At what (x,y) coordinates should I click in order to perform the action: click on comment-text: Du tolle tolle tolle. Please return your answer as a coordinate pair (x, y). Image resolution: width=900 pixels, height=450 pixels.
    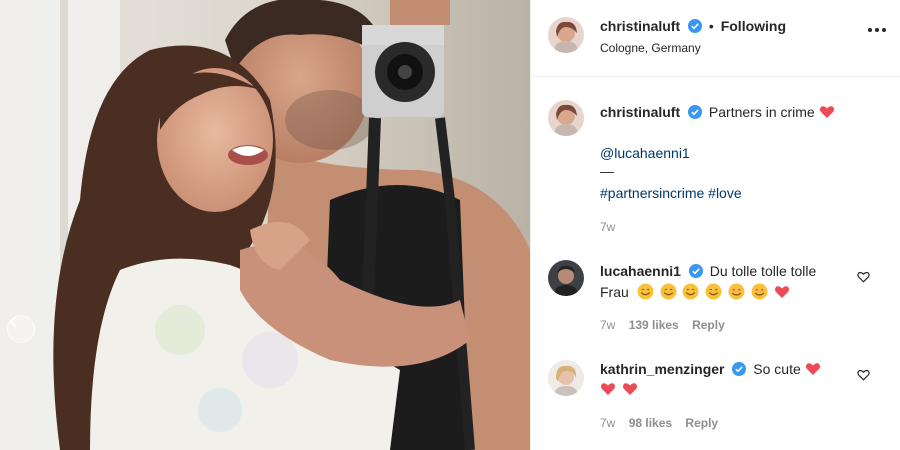
    Looking at the image, I should click on (763, 271).